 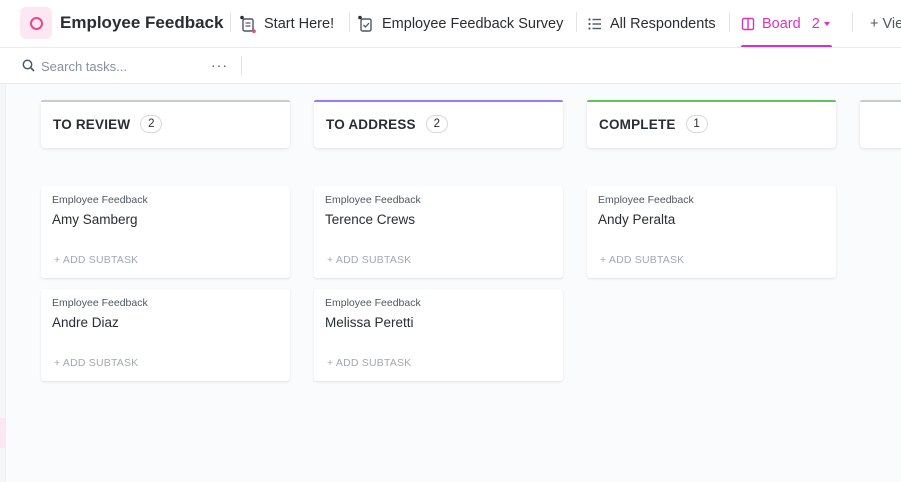 I want to click on tab-start-here: Start Here!, so click(x=287, y=23).